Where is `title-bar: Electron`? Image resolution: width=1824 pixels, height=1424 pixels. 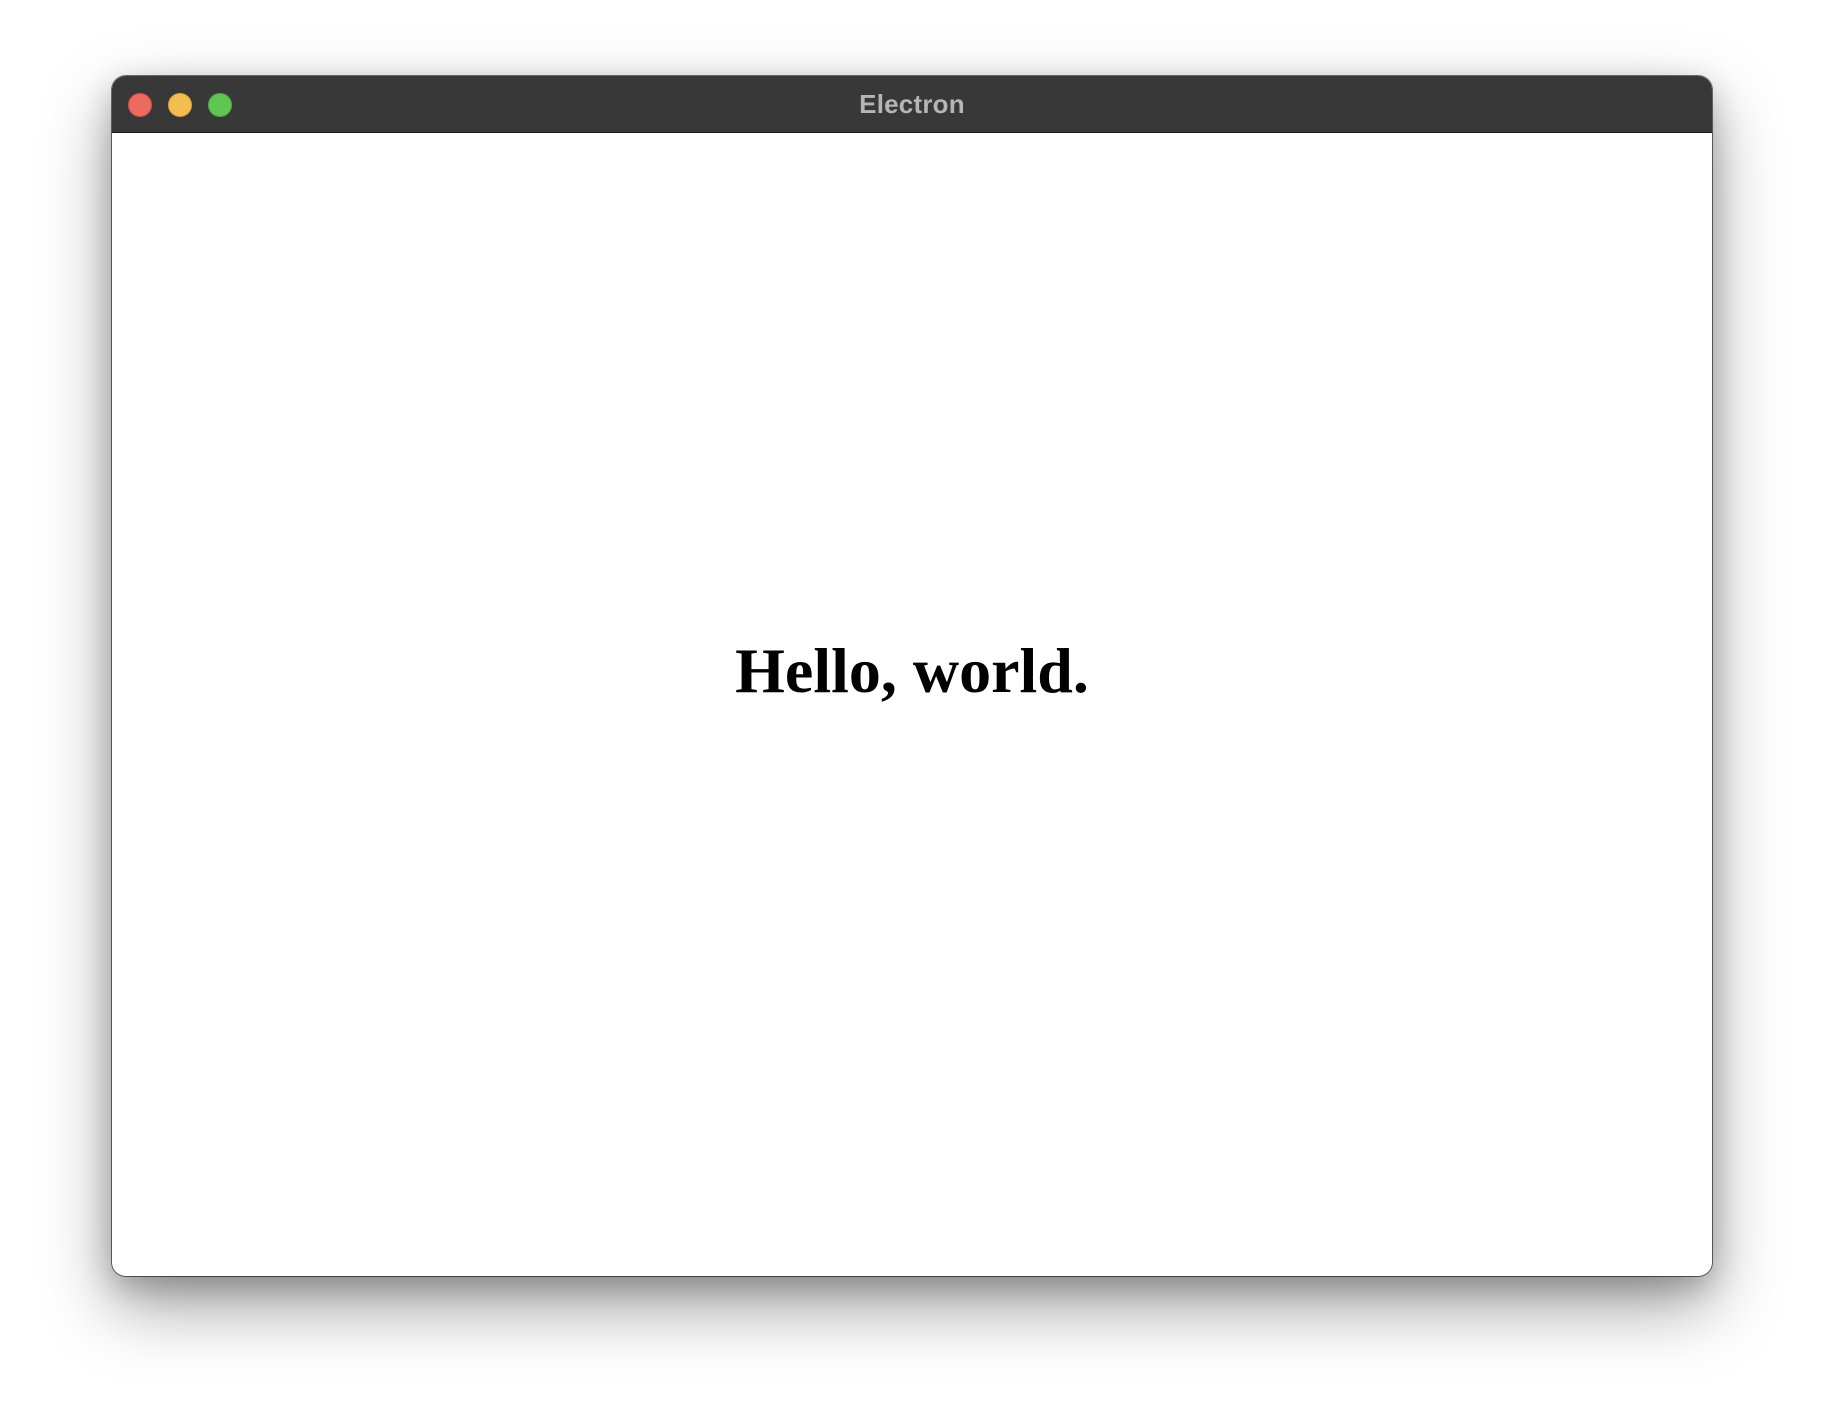
title-bar: Electron is located at coordinates (912, 104).